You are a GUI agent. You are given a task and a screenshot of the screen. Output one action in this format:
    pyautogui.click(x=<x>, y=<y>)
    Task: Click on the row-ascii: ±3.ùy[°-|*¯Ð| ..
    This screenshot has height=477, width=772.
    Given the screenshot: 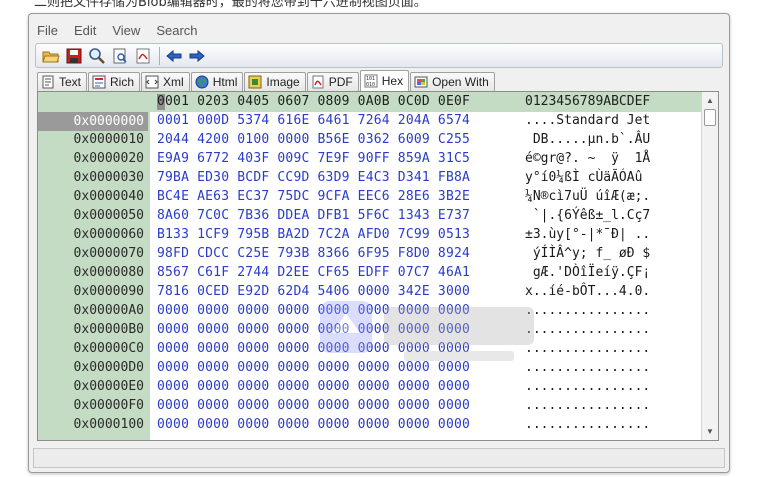 What is the action you would take?
    pyautogui.click(x=587, y=234)
    